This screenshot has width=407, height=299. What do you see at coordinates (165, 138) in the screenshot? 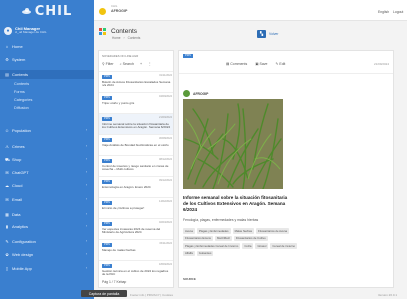
I see `entry-date: 30/08/2024` at bounding box center [165, 138].